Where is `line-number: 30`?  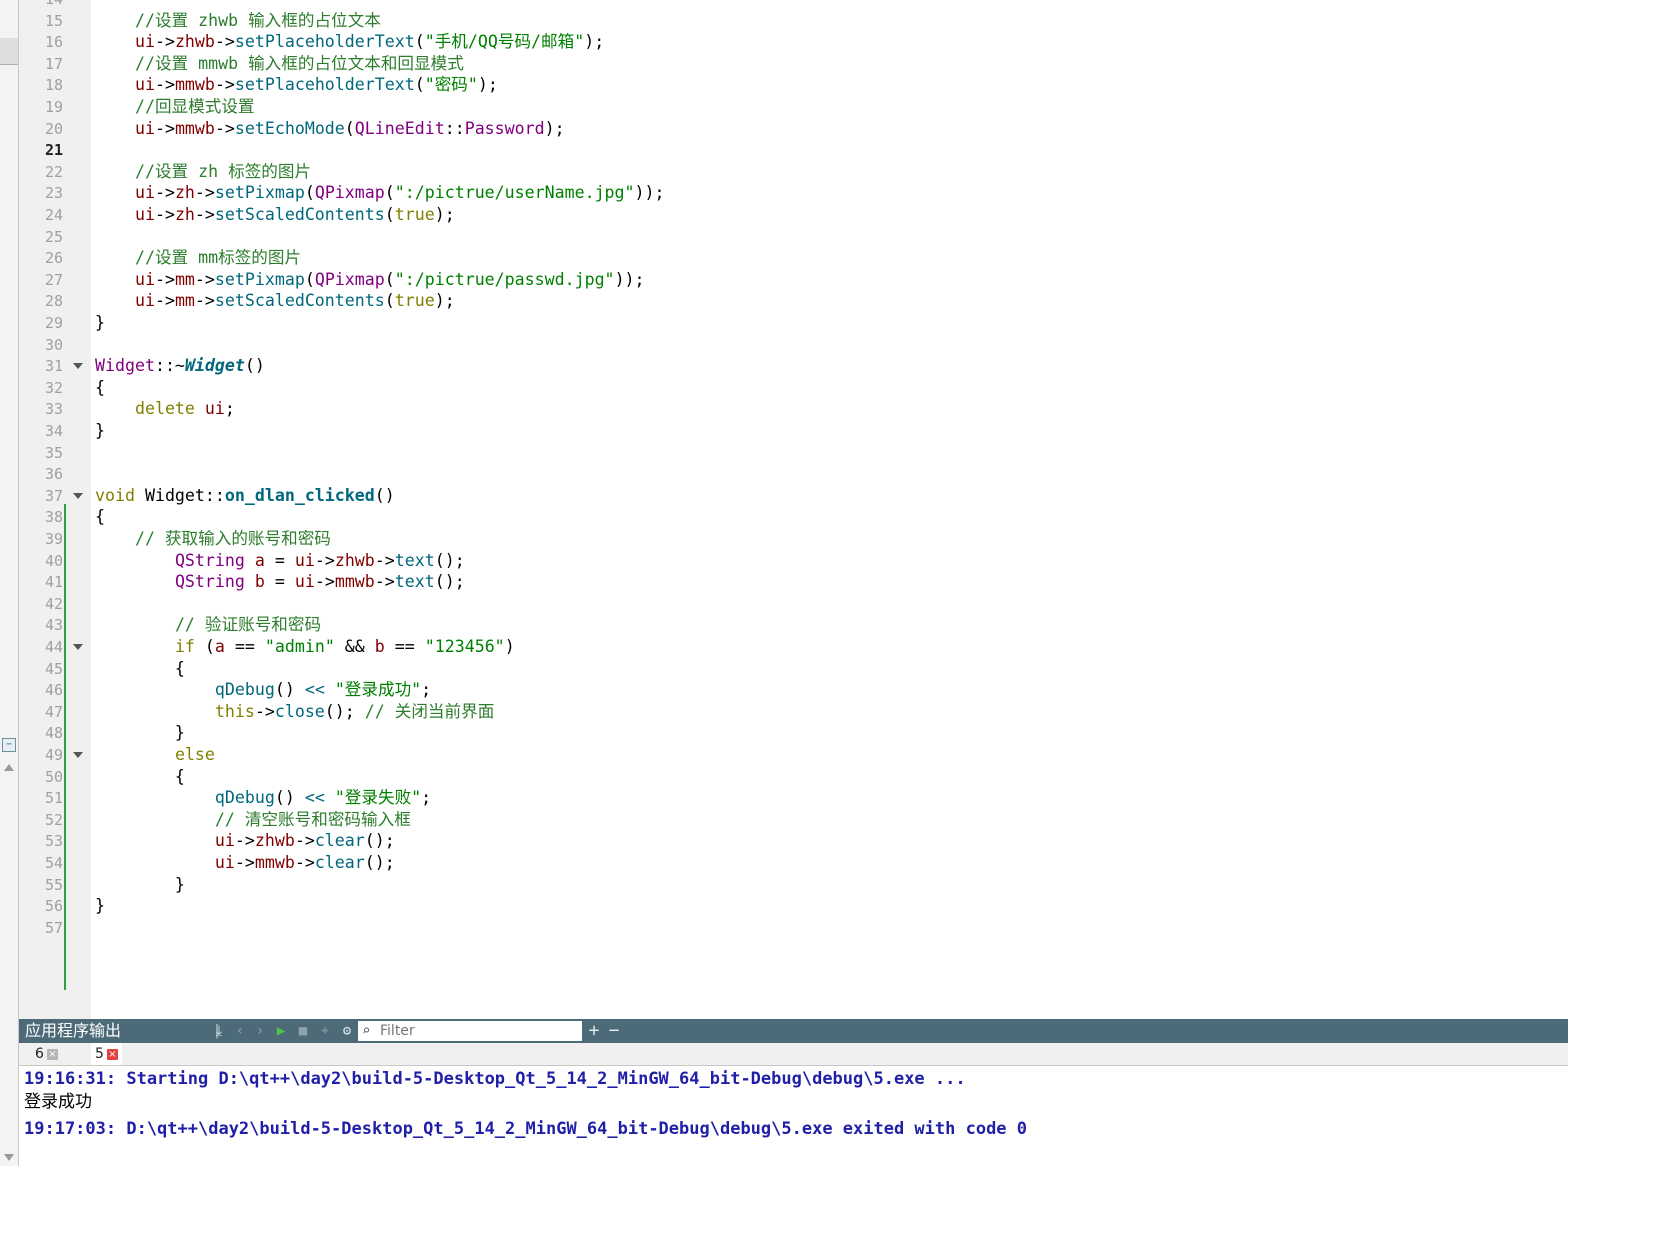 line-number: 30 is located at coordinates (53, 344).